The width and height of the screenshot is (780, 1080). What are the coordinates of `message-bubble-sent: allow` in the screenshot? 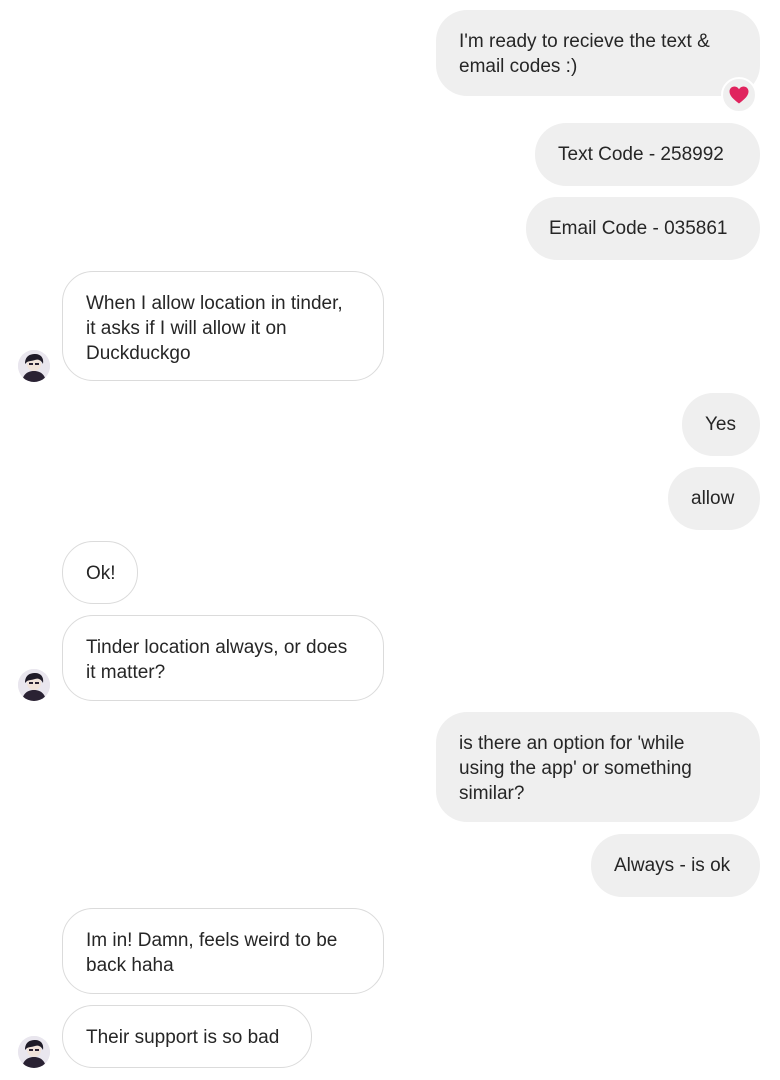 It's located at (714, 498).